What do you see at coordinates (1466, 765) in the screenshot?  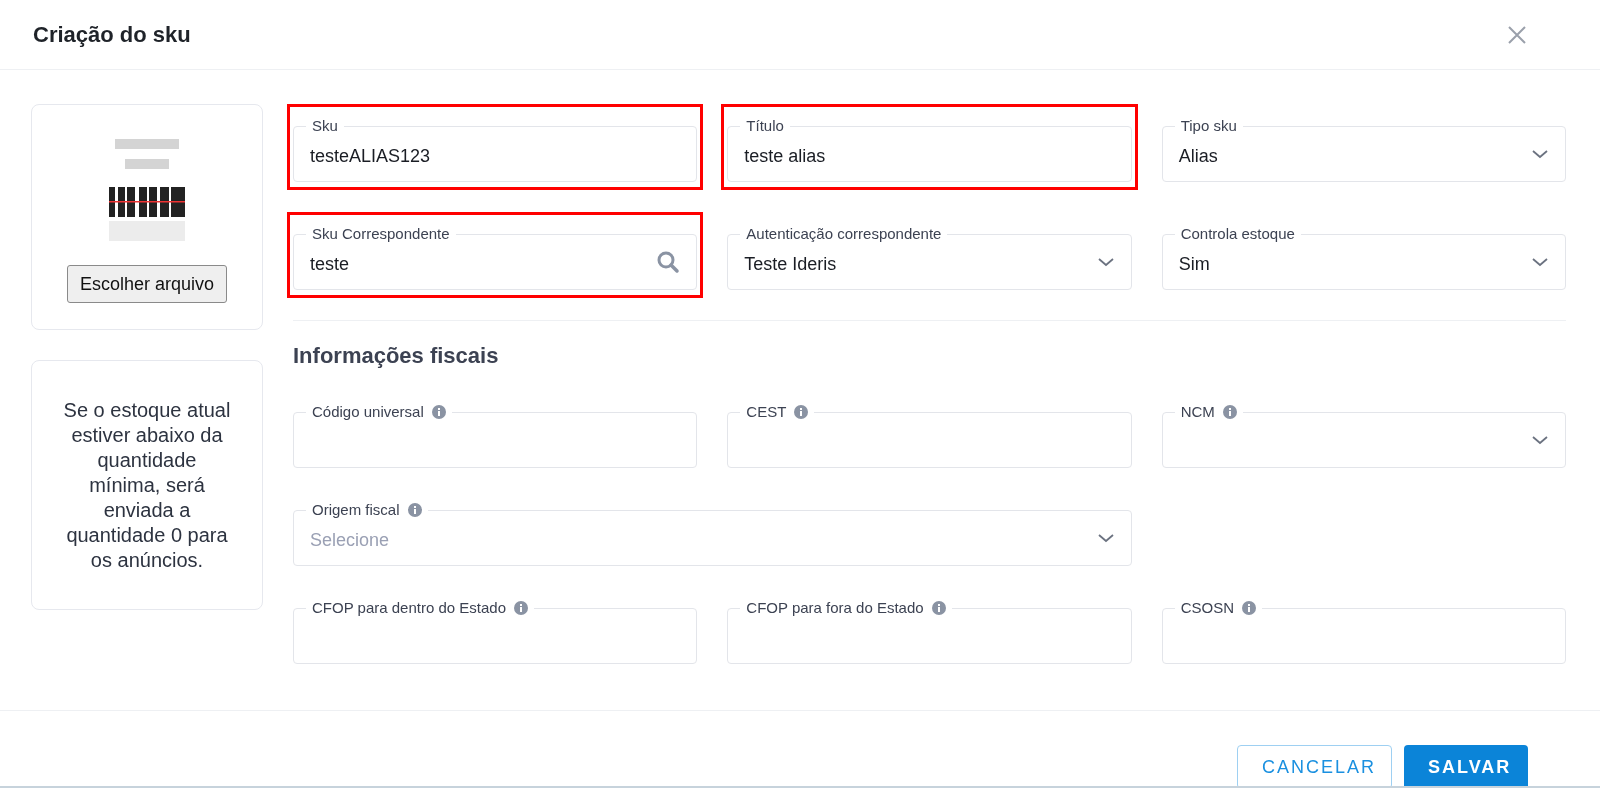 I see `save-button: SALVAR` at bounding box center [1466, 765].